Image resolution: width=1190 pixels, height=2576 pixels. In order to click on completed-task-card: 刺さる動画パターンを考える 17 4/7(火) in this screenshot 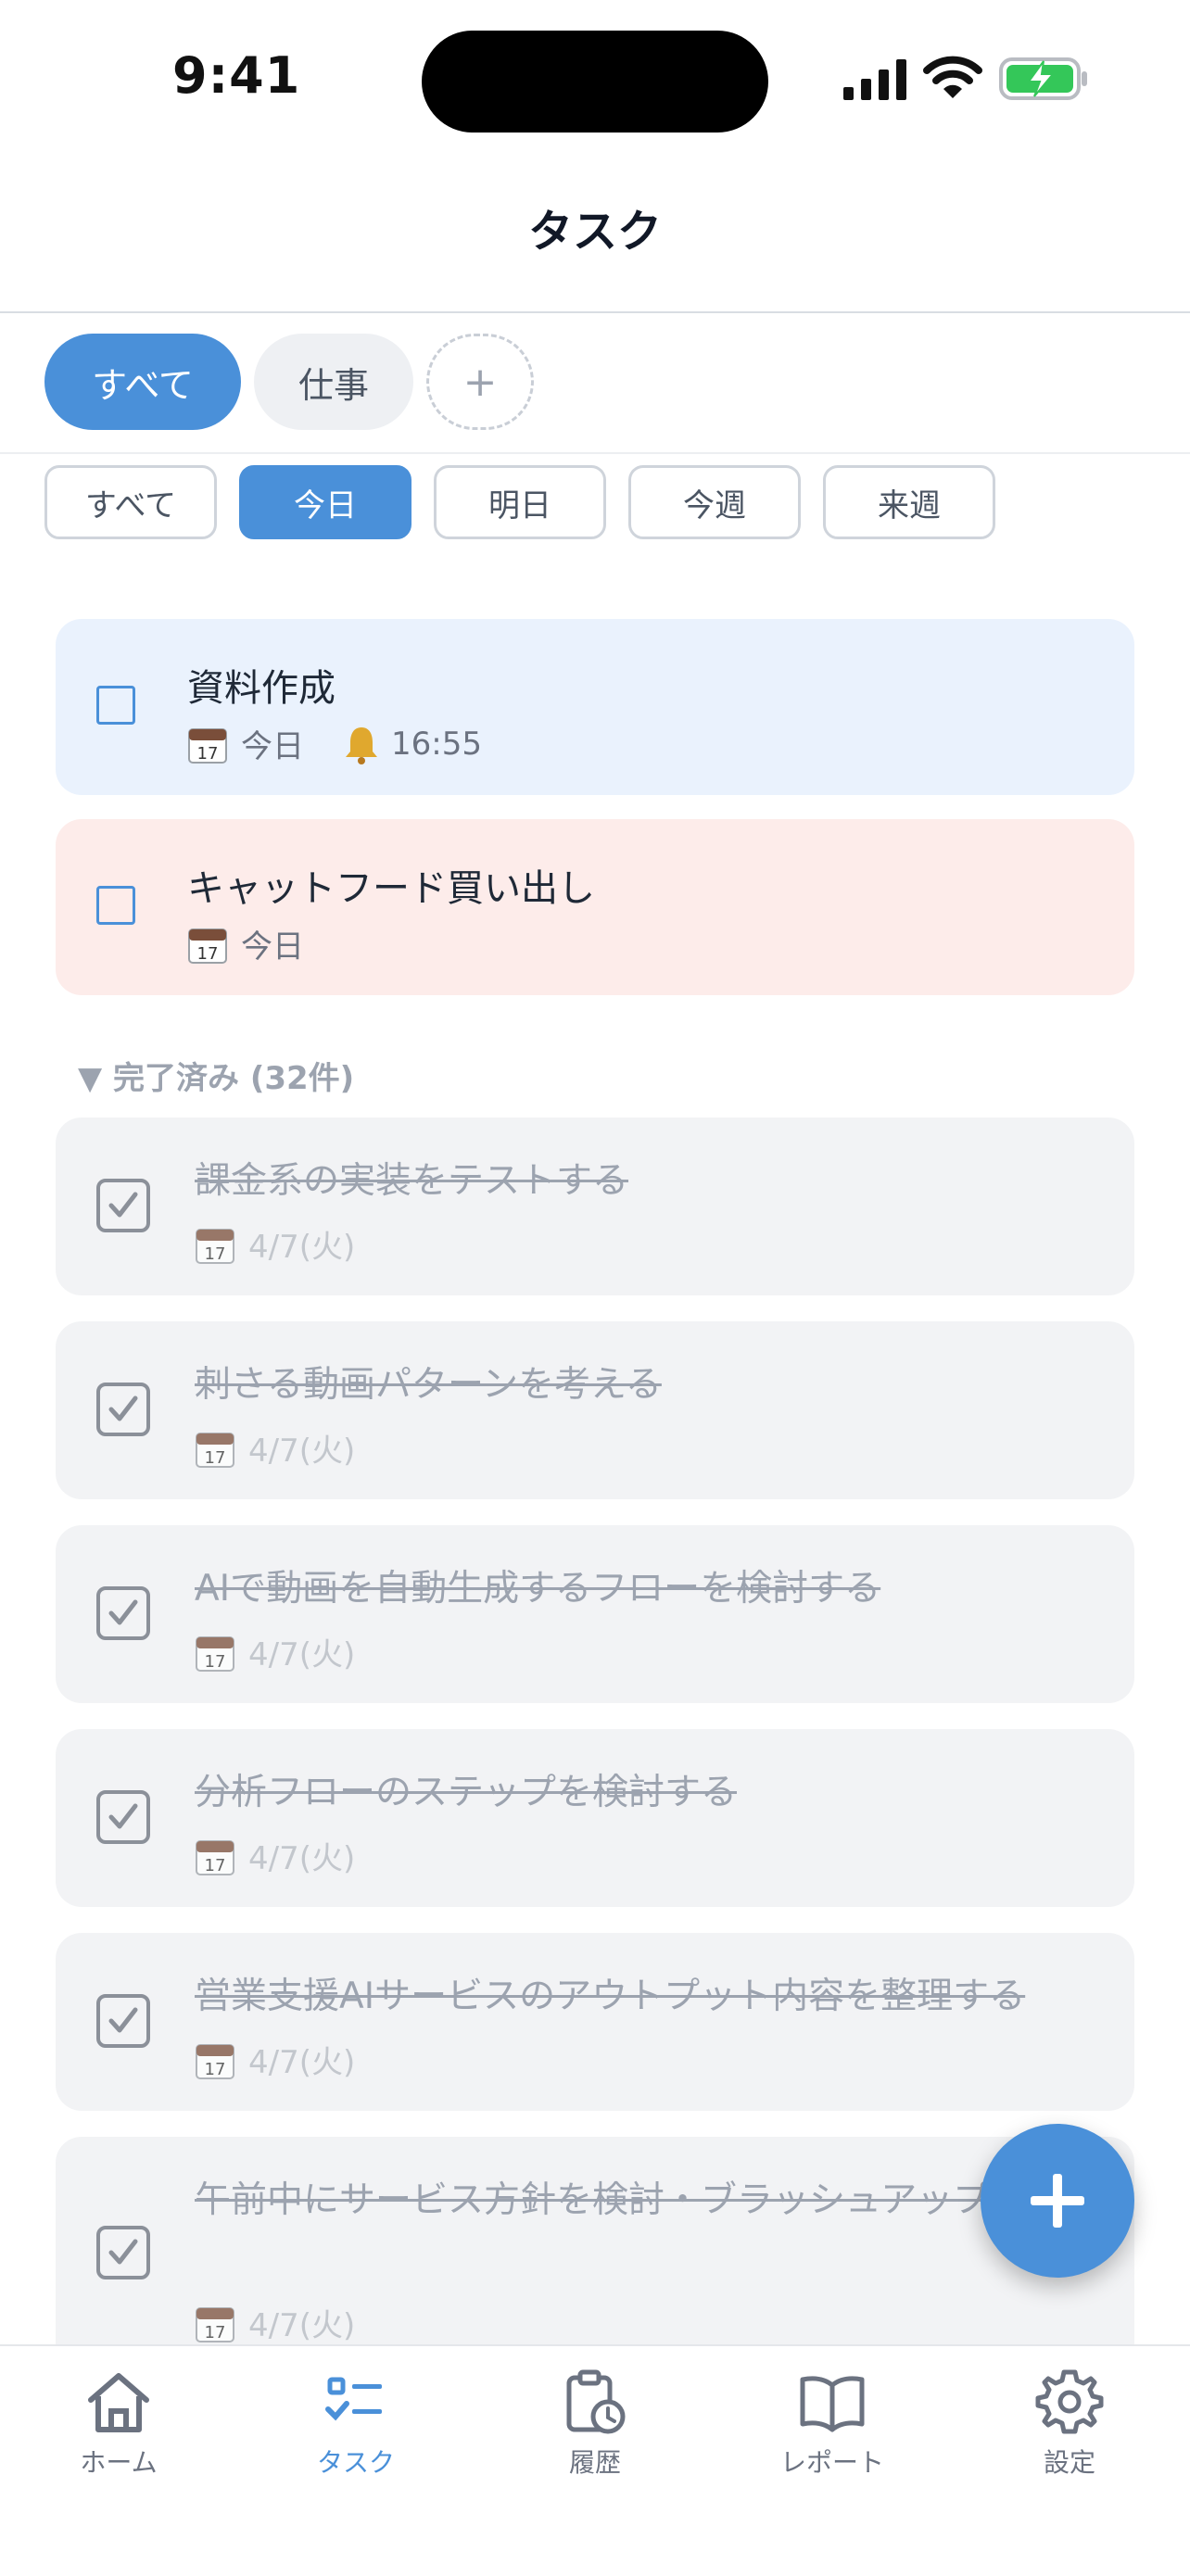, I will do `click(595, 1410)`.